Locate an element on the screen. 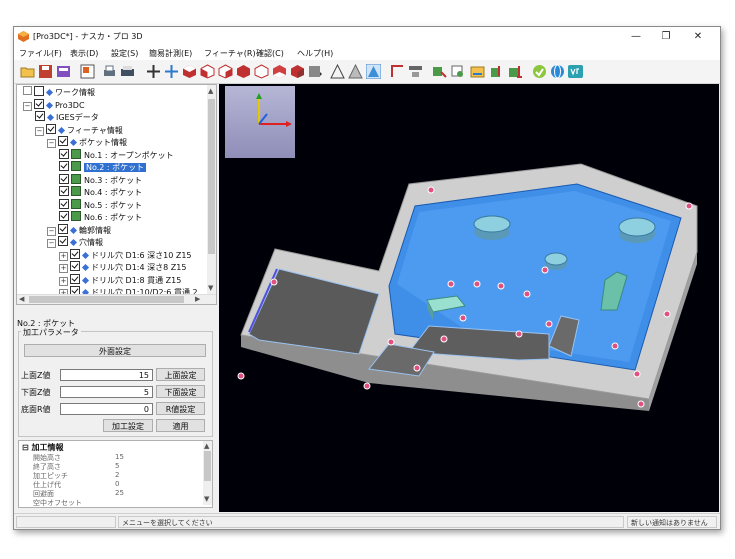 The width and height of the screenshot is (735, 559). check-icon is located at coordinates (539, 71).